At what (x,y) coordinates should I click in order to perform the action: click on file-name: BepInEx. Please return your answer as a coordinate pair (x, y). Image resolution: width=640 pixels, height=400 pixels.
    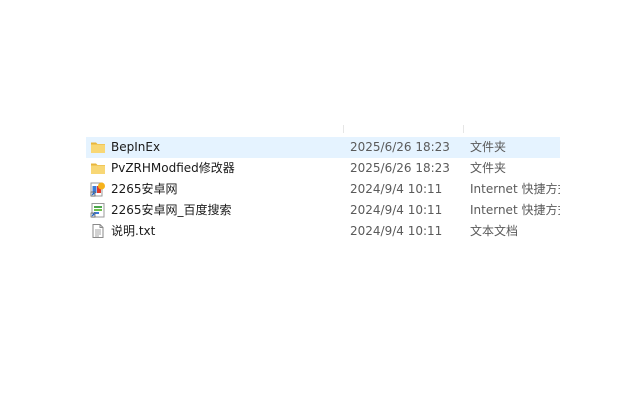
    Looking at the image, I should click on (136, 147).